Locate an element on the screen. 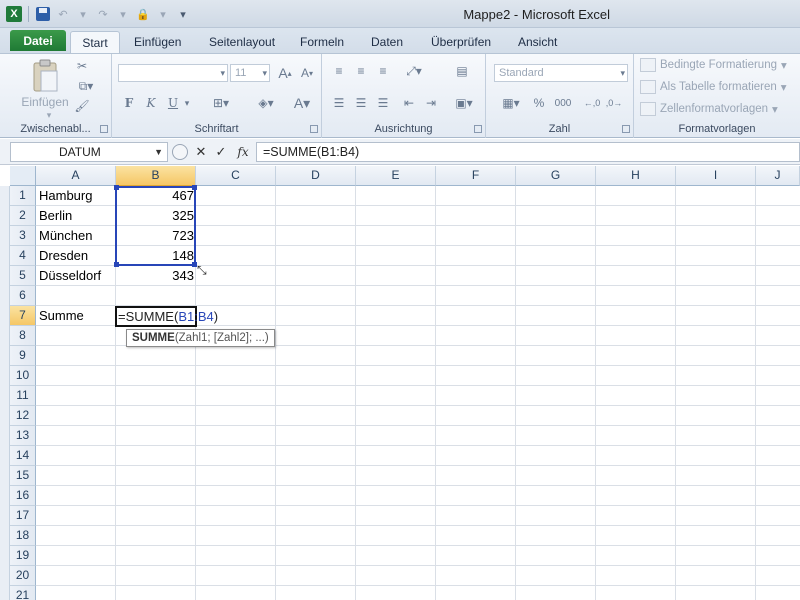 The image size is (800, 600). column-header-a: A is located at coordinates (76, 176).